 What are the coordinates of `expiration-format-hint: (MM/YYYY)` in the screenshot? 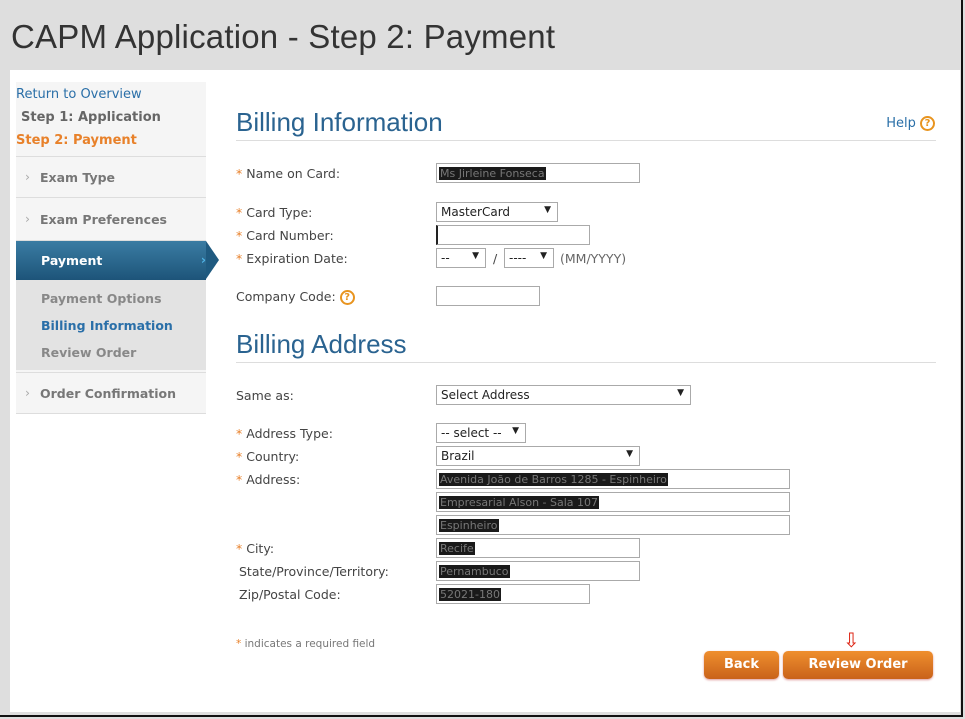 It's located at (593, 258).